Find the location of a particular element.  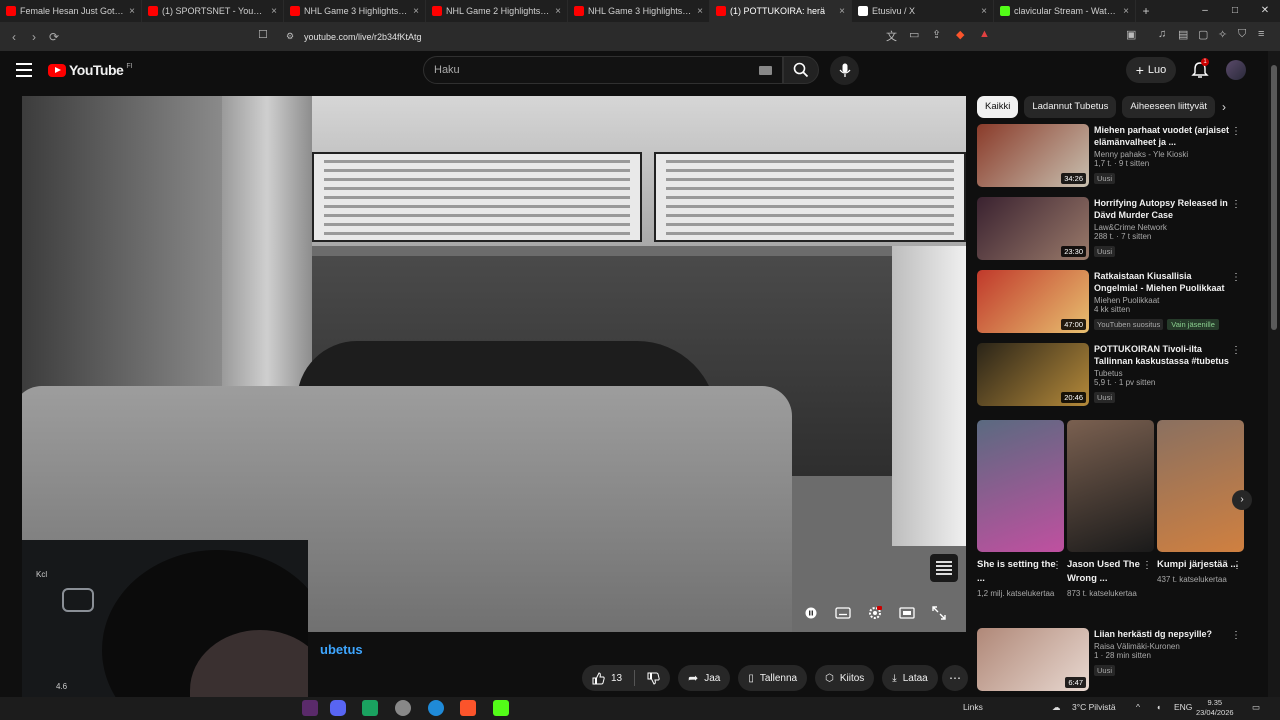

channel-name: Miehen Puolikkaat is located at coordinates (1163, 300).